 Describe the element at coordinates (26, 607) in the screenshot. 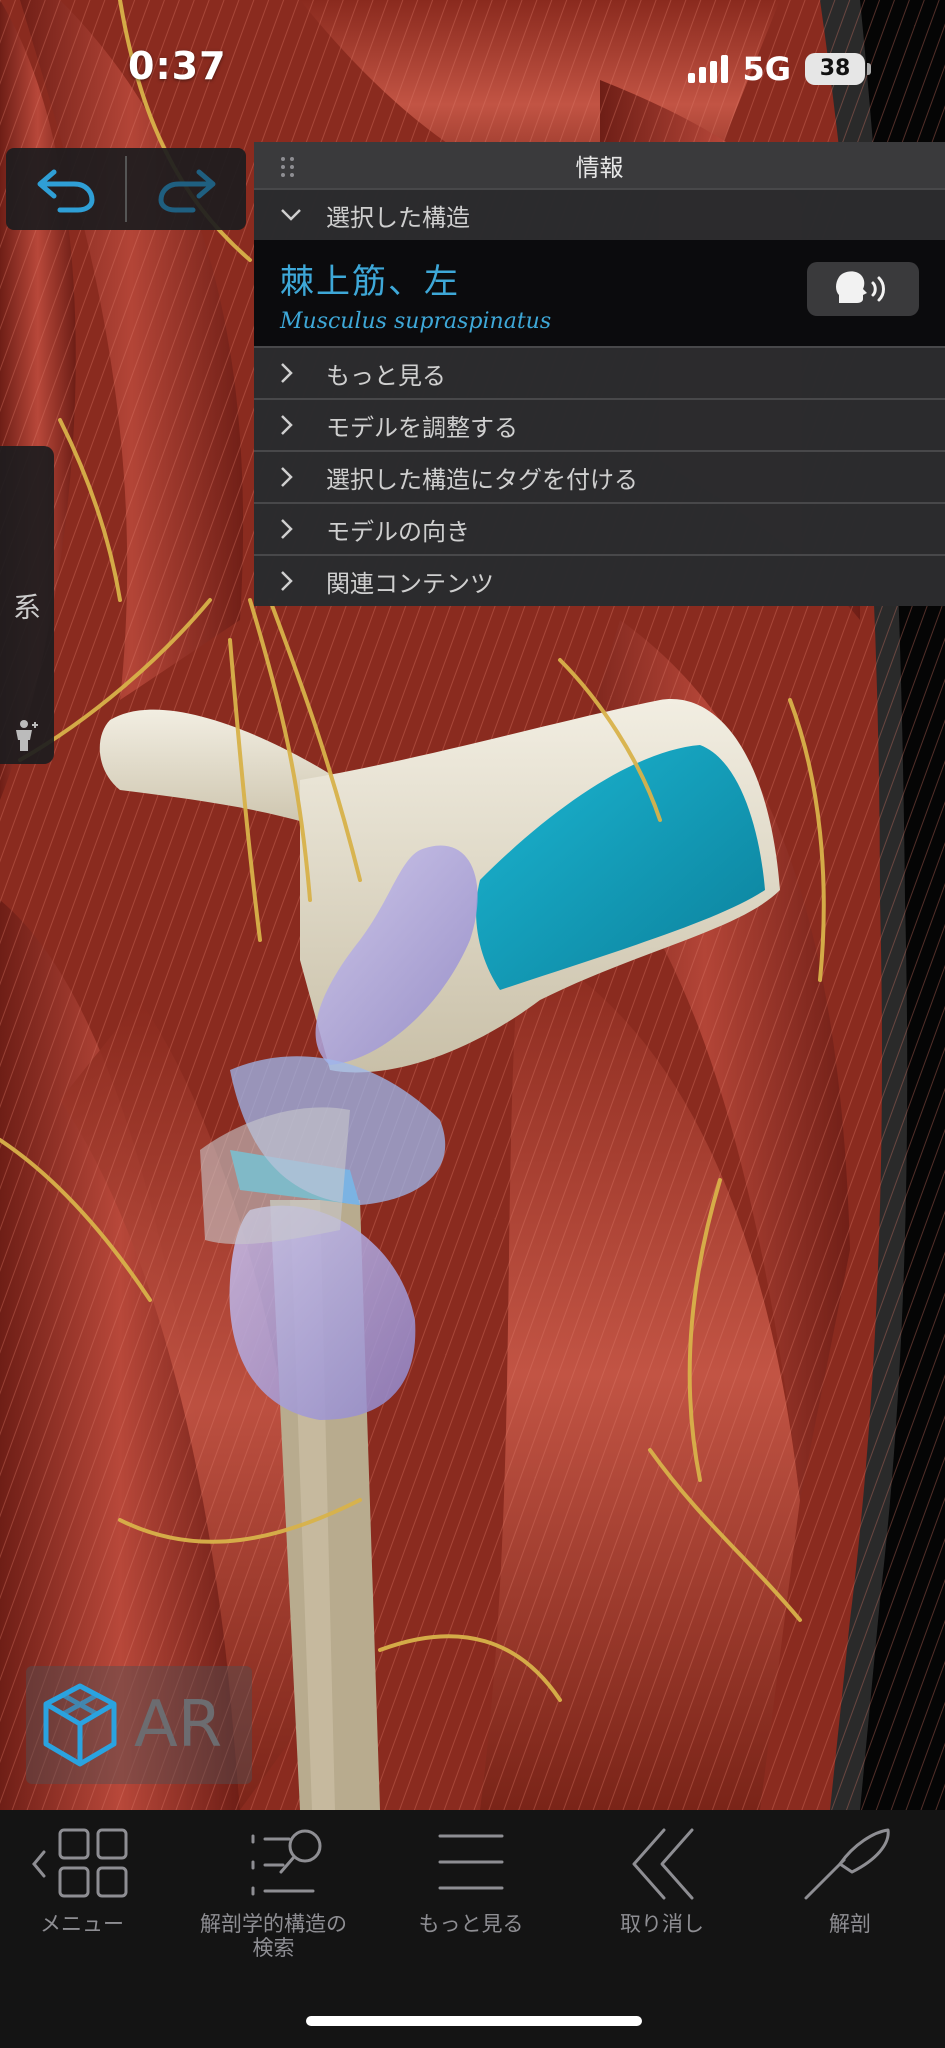

I see `systems-label: 系` at that location.